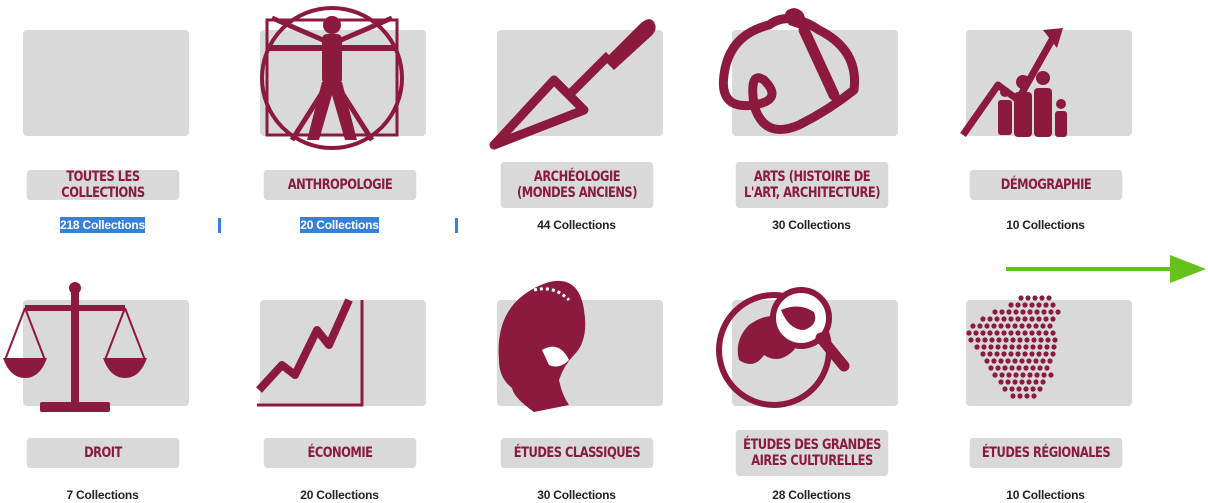  Describe the element at coordinates (576, 386) in the screenshot. I see `collection-card-etudes-classiques: ÉTUDES CLASSIQUES 30 Collections` at that location.